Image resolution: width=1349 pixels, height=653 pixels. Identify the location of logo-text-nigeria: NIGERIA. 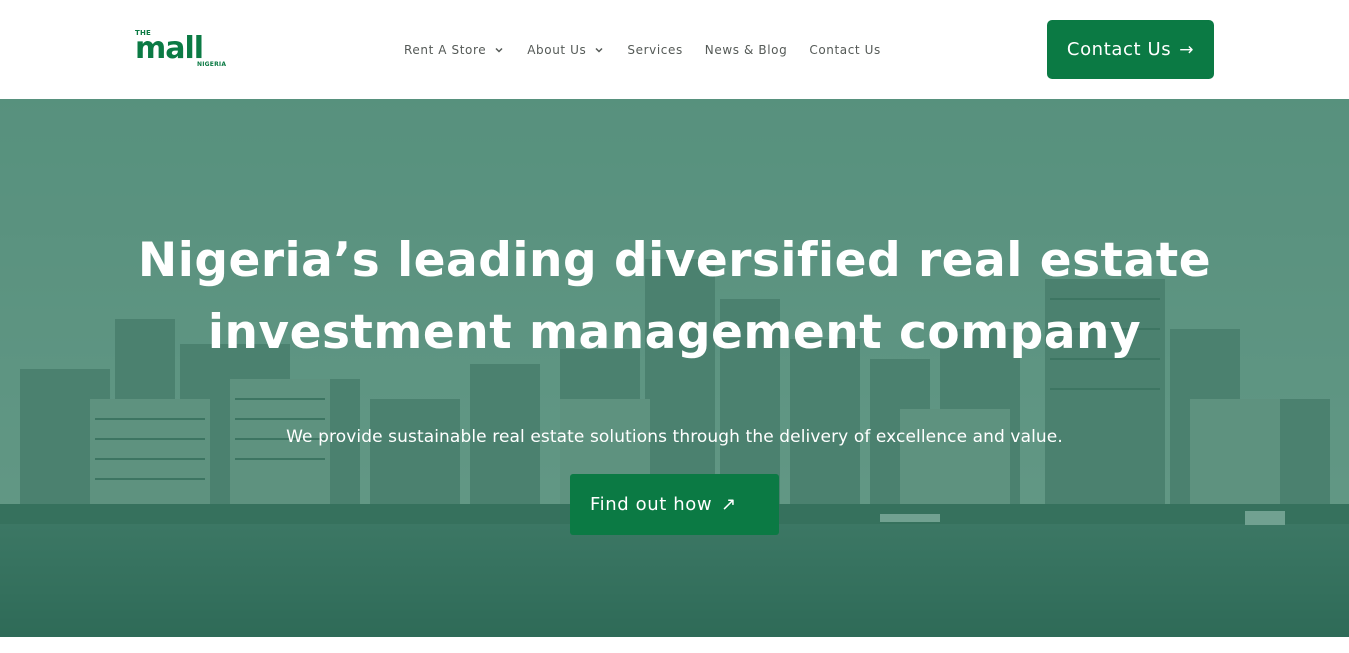
(212, 64).